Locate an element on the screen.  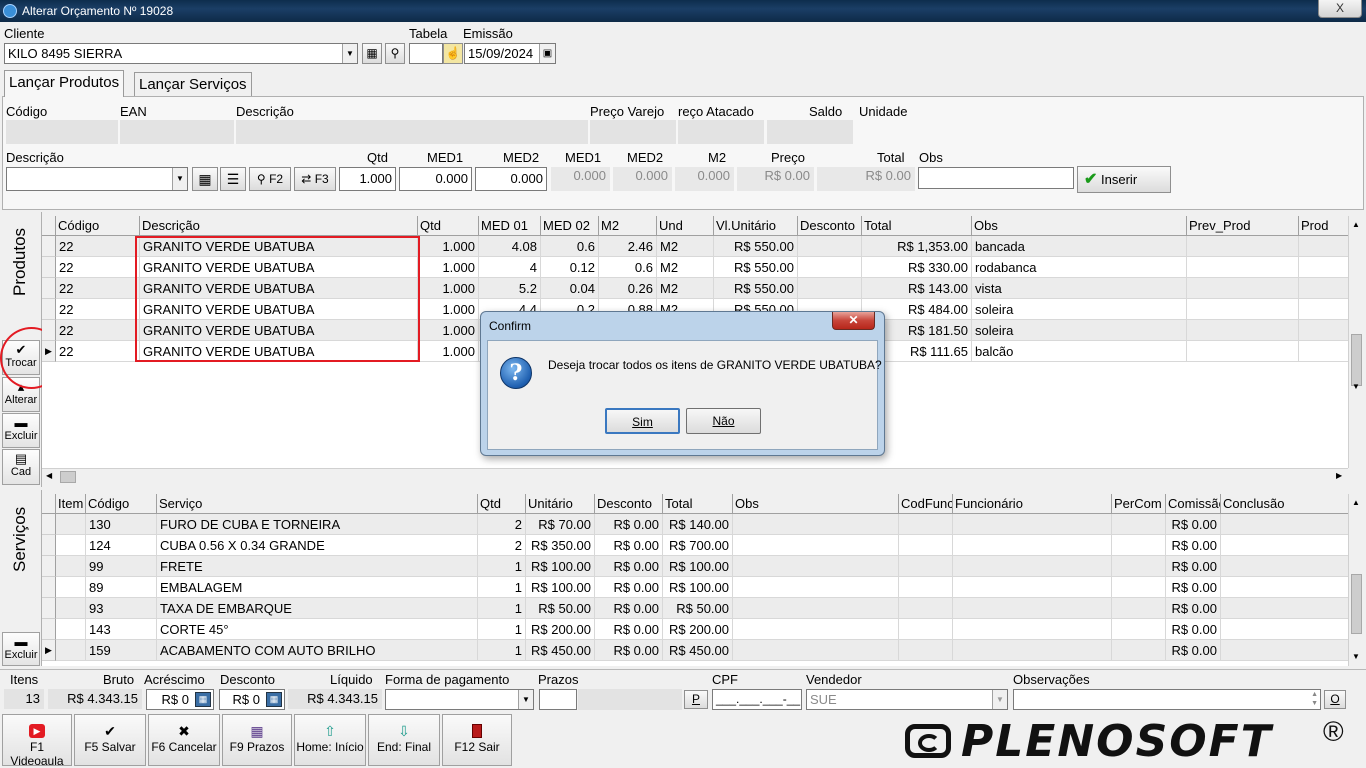
scroll-right-icon: ▶ is located at coordinates (1339, 475).